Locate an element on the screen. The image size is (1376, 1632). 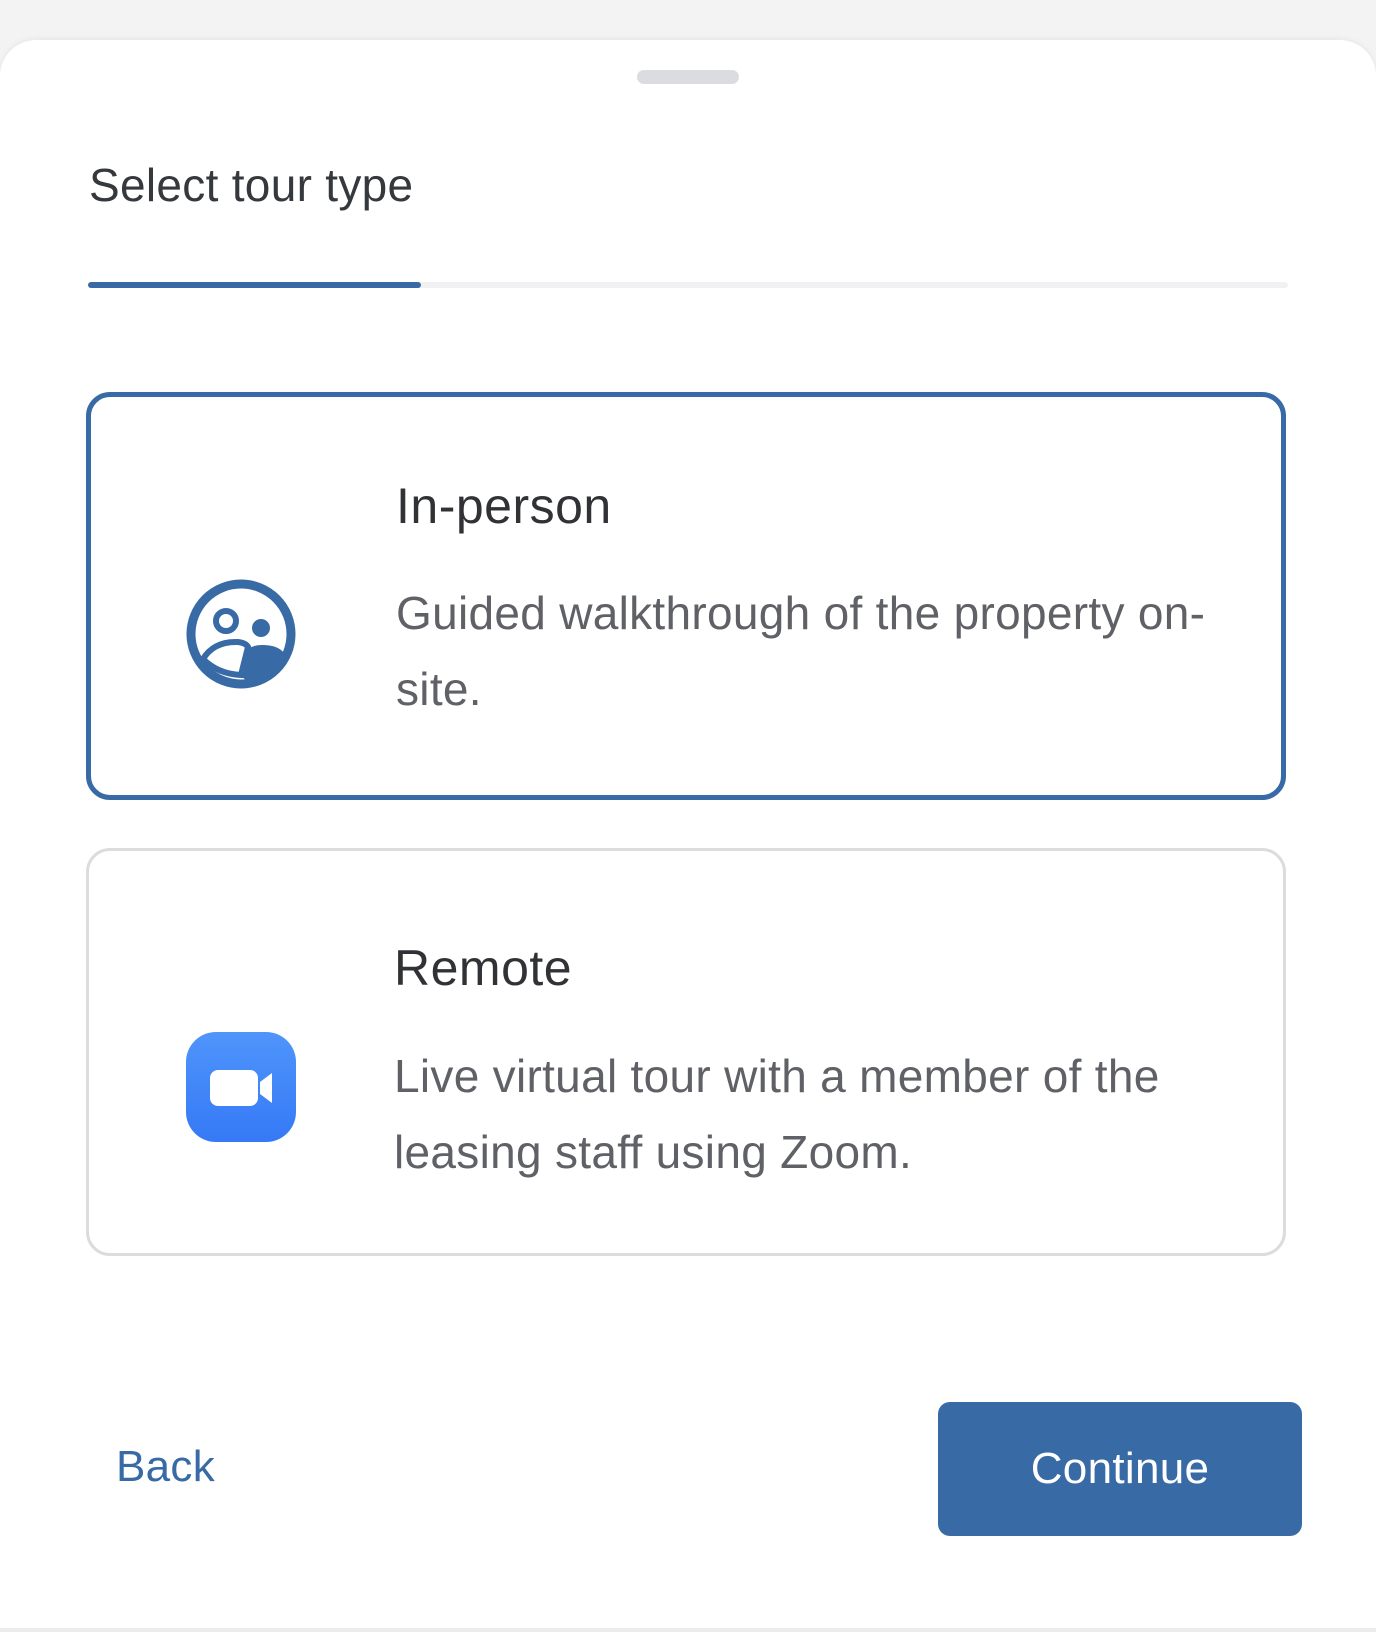
divider is located at coordinates (688, 1630).